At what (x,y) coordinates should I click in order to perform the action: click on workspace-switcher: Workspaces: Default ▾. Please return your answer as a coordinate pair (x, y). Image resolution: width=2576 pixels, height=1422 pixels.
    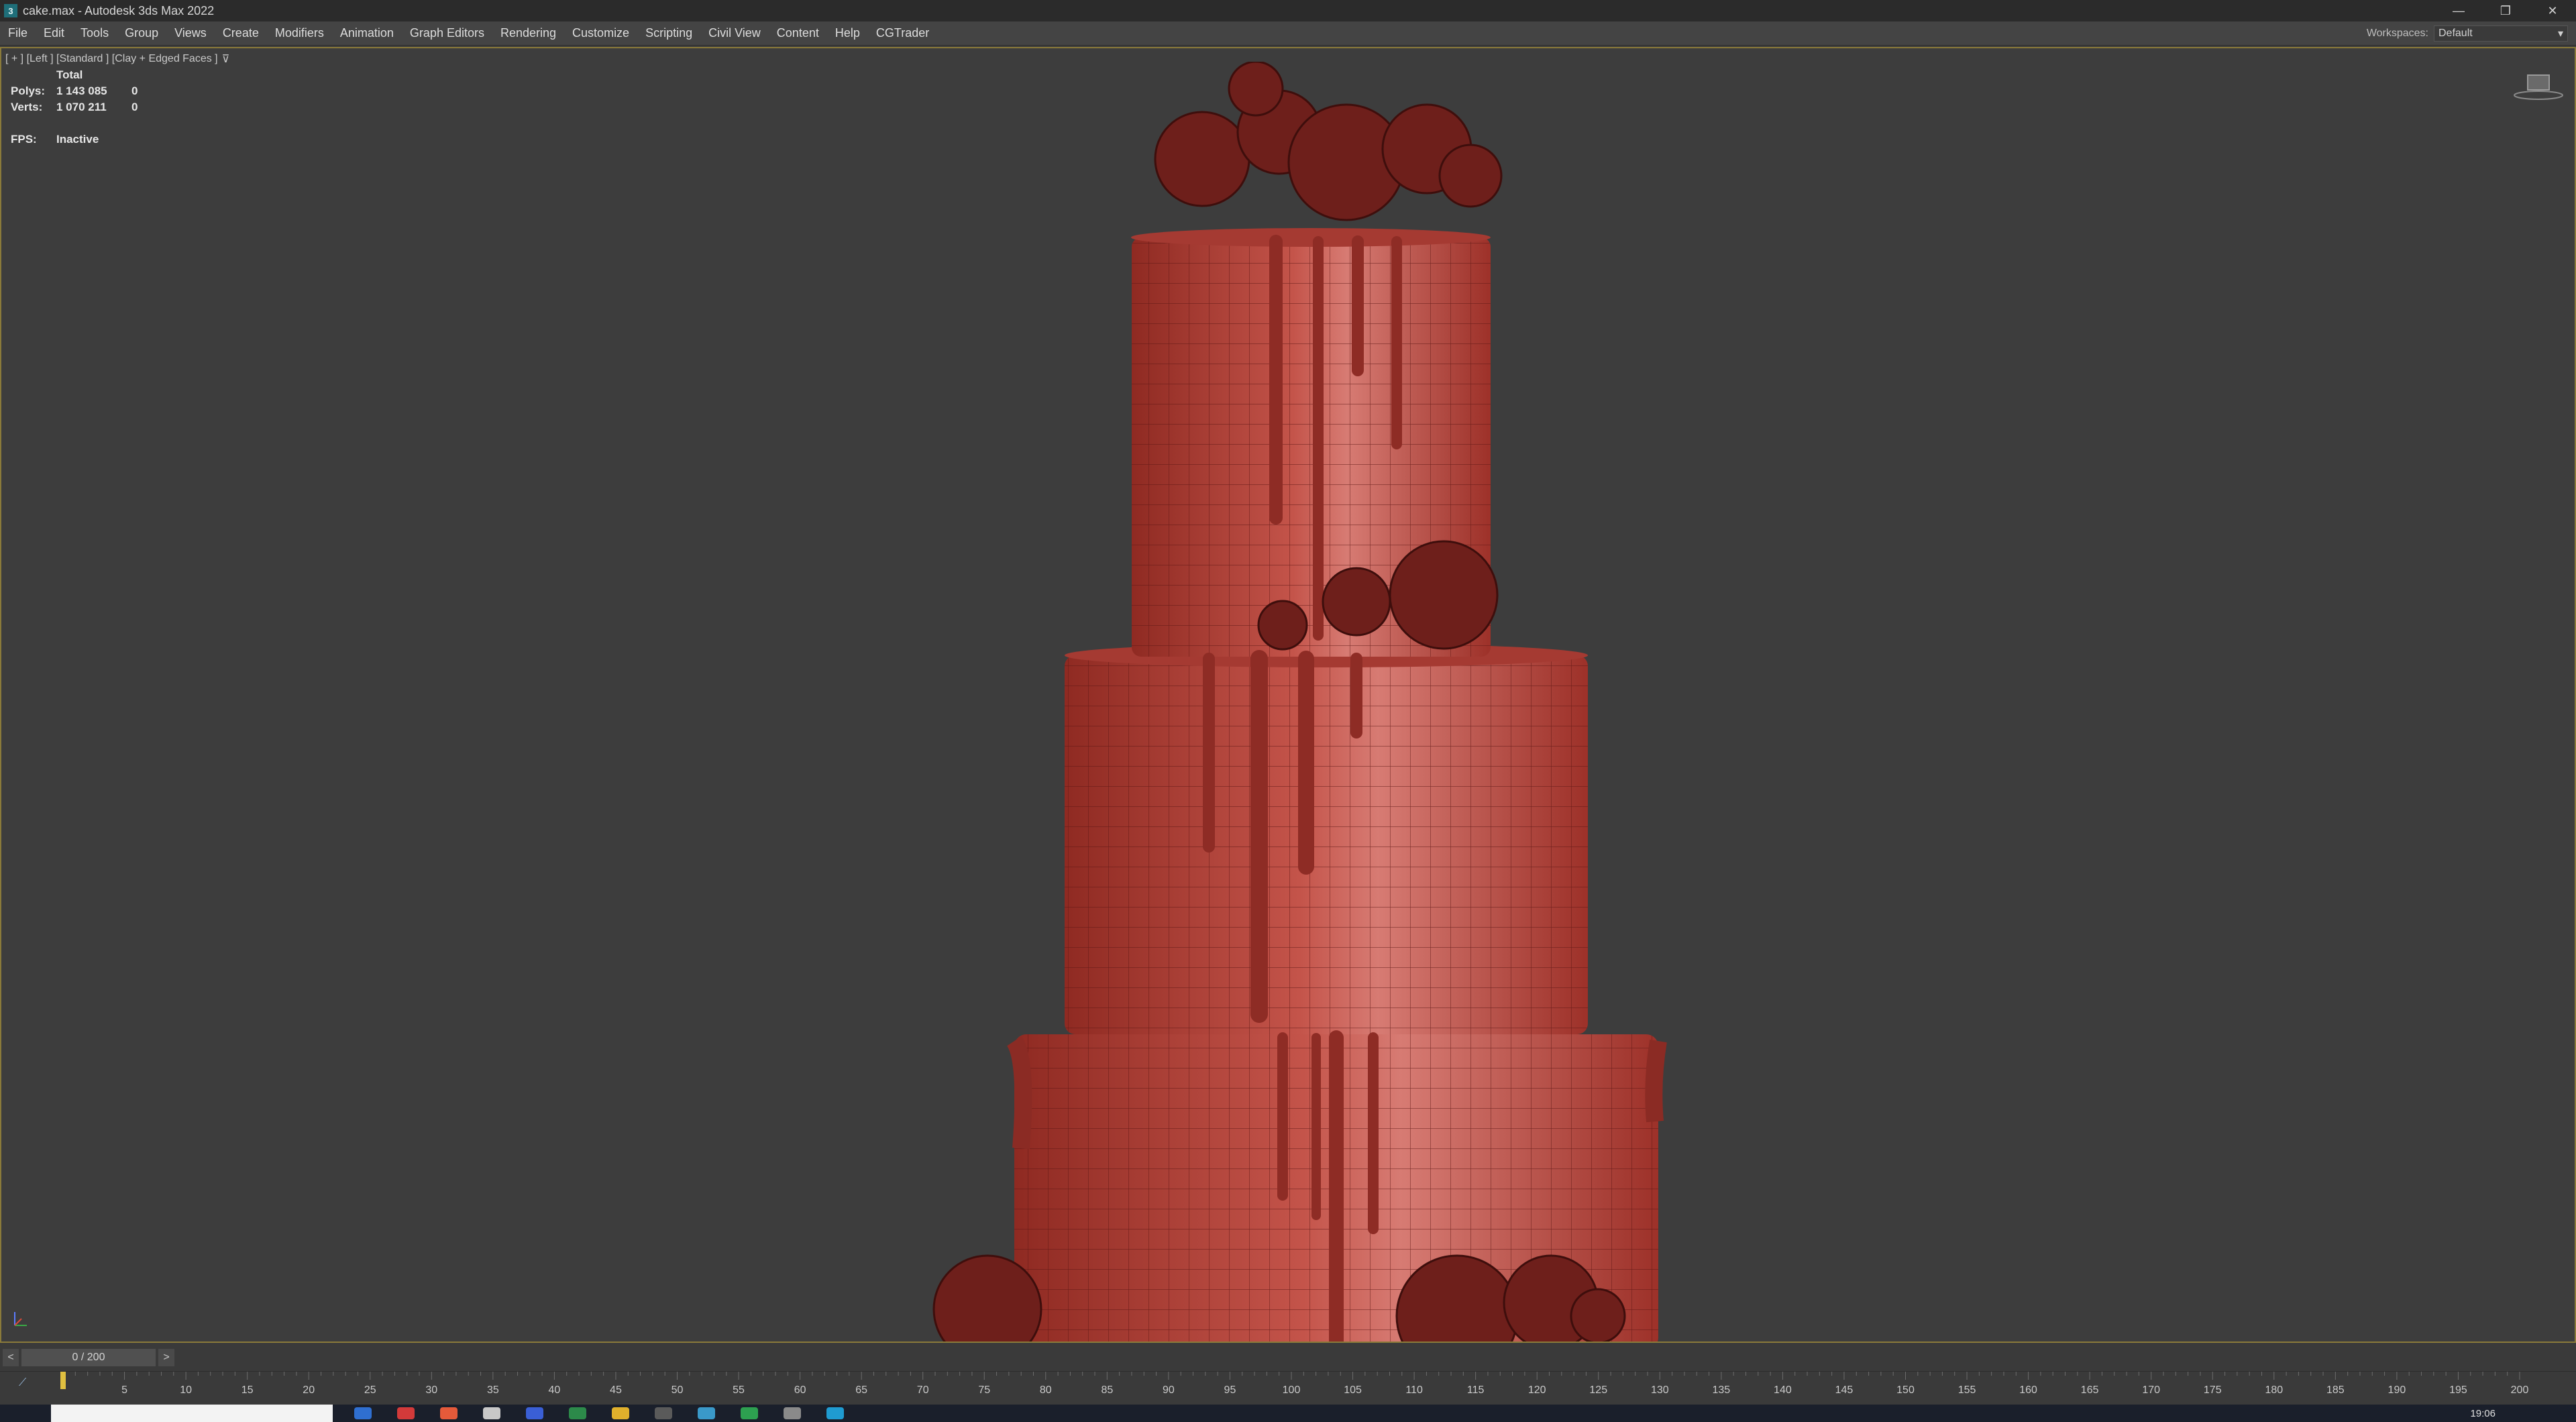
    Looking at the image, I should click on (2467, 33).